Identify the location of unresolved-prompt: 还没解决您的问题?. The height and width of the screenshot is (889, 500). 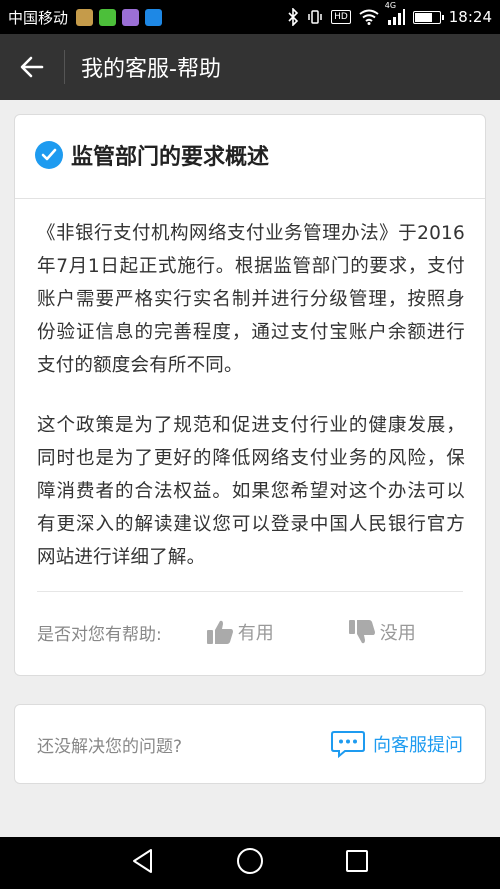
(110, 746).